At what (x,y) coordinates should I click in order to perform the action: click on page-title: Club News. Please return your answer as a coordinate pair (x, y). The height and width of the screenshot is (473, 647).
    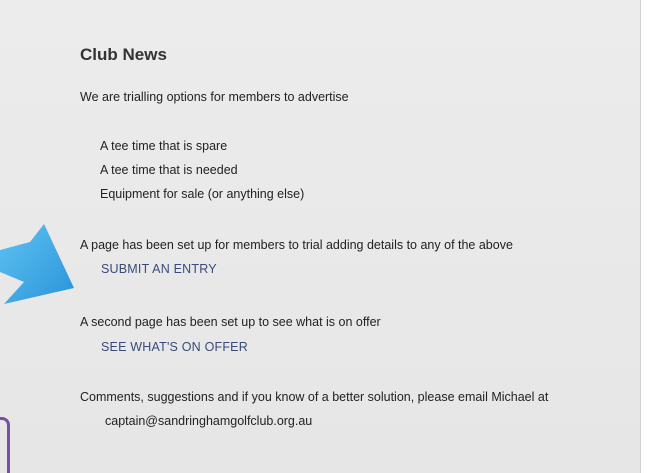
    Looking at the image, I should click on (123, 54).